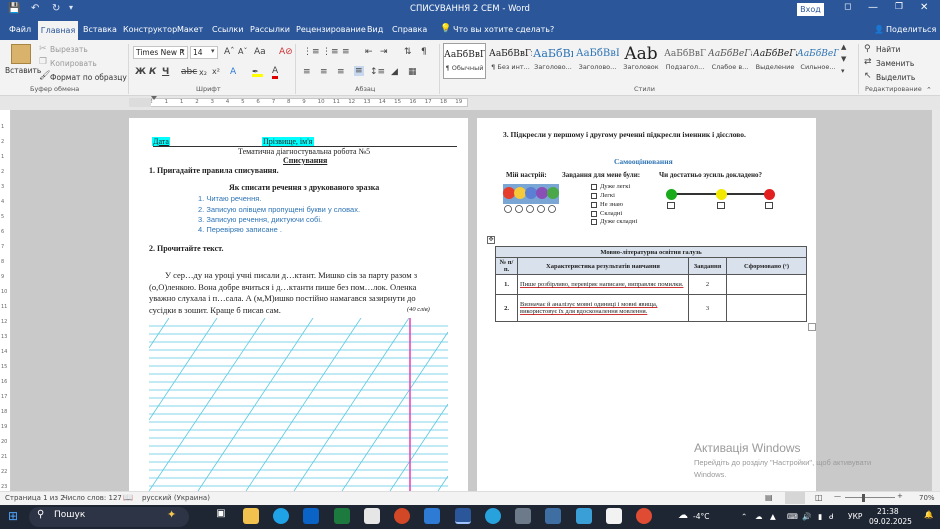 This screenshot has width=940, height=529. Describe the element at coordinates (412, 72) in the screenshot. I see `borders-icon: ▦` at that location.